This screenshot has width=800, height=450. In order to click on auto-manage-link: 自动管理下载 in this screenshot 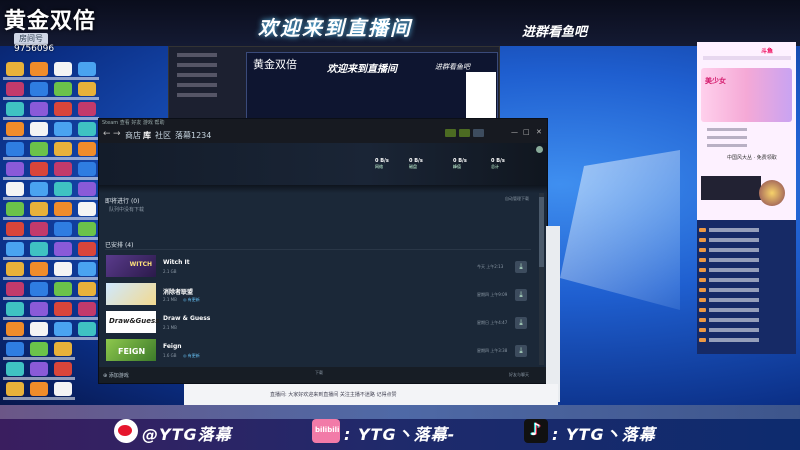, I will do `click(517, 199)`.